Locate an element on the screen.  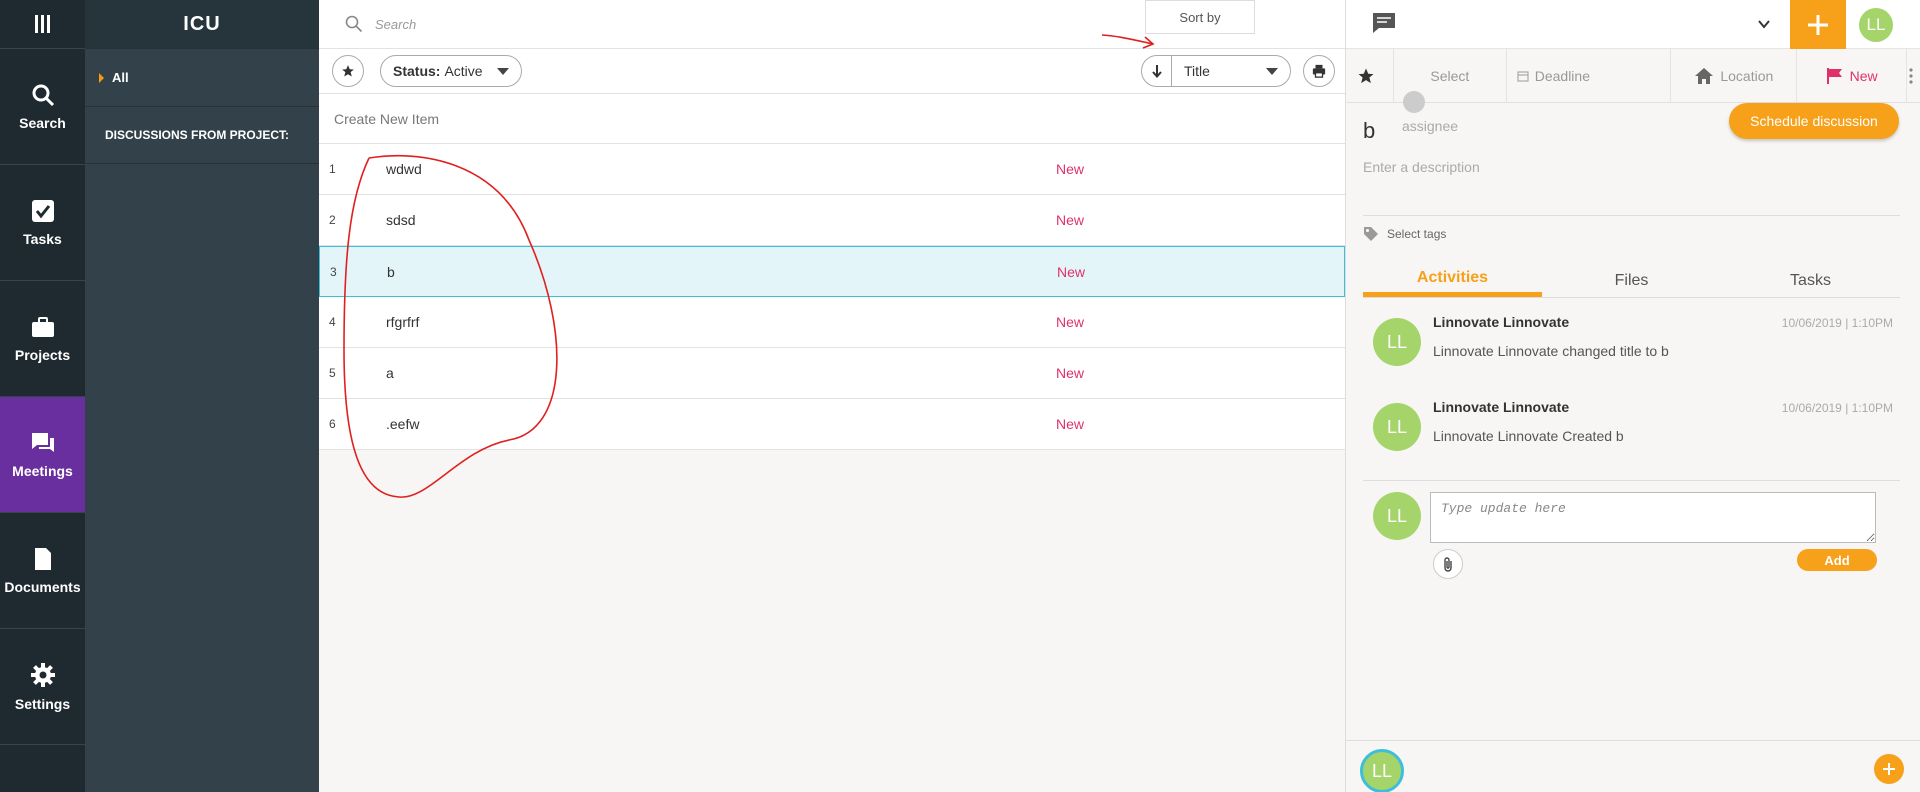
arrow-down-icon is located at coordinates (1156, 71).